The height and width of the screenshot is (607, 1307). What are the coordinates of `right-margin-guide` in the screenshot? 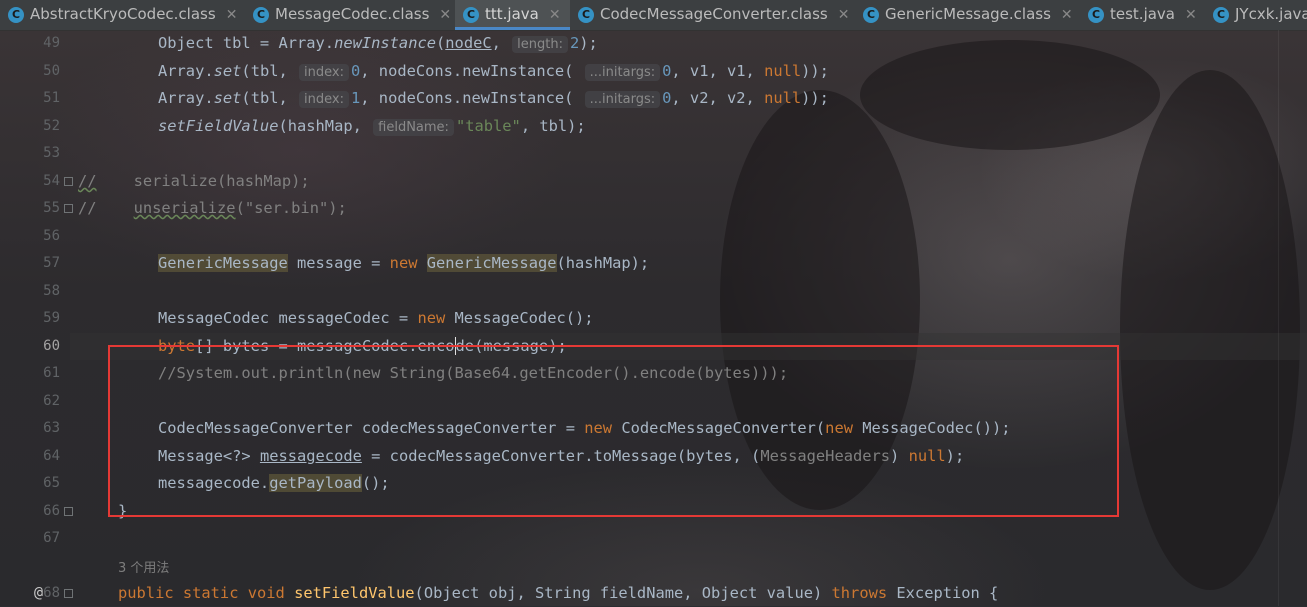 It's located at (1278, 318).